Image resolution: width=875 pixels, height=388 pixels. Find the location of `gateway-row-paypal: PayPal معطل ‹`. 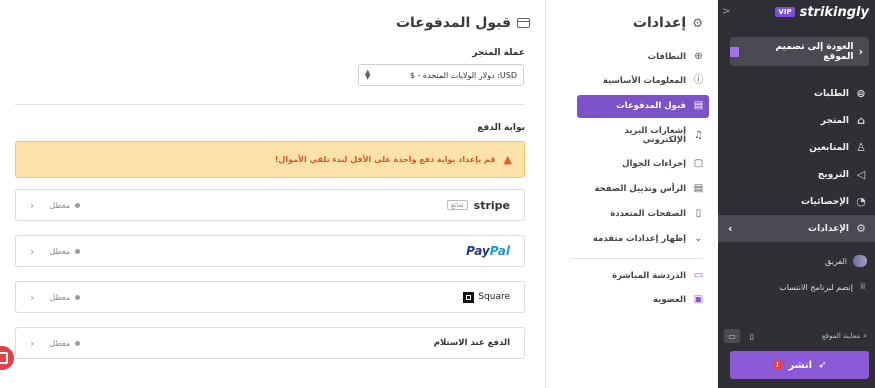

gateway-row-paypal: PayPal معطل ‹ is located at coordinates (270, 251).